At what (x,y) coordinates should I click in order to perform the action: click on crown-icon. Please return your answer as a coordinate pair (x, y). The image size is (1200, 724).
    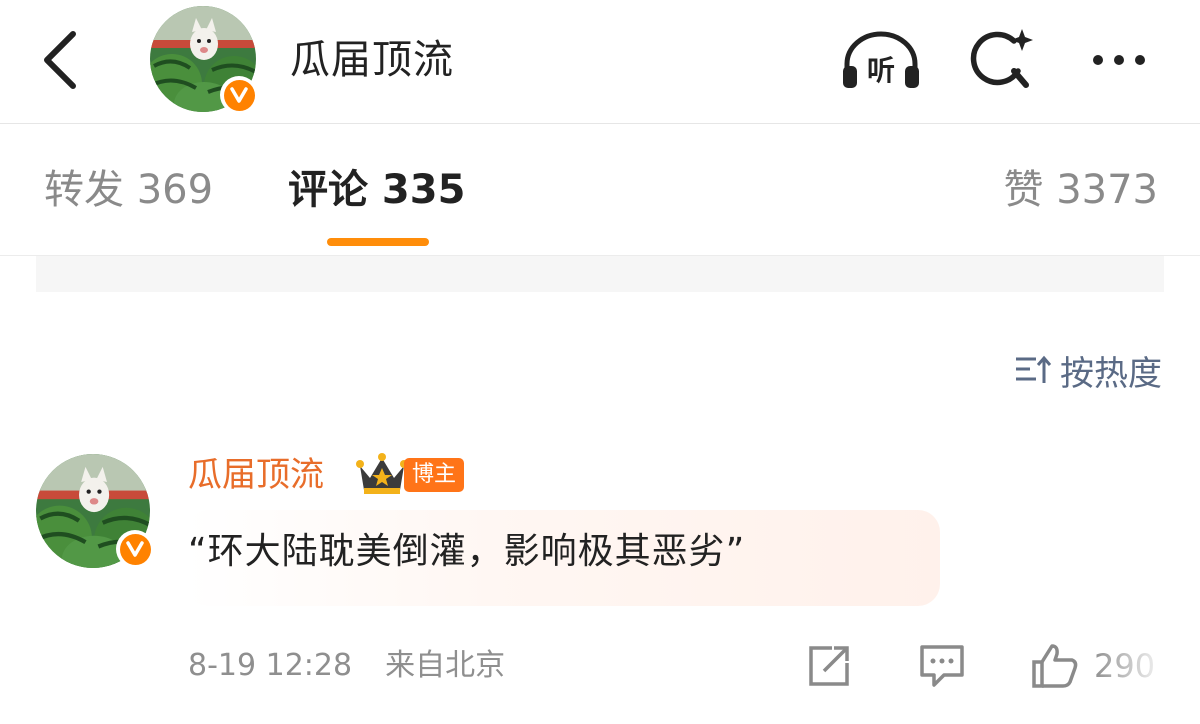
    Looking at the image, I should click on (382, 474).